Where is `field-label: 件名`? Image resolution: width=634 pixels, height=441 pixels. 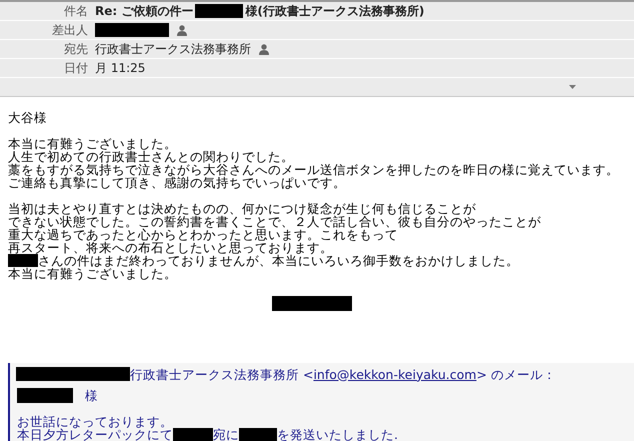
field-label: 件名 is located at coordinates (76, 11).